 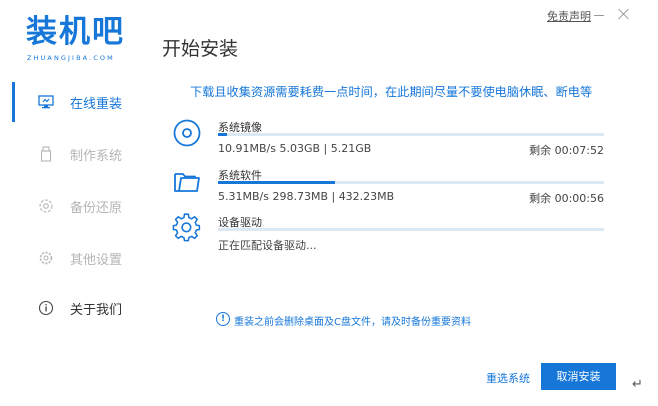 What do you see at coordinates (200, 49) in the screenshot?
I see `page-title: 开始安装` at bounding box center [200, 49].